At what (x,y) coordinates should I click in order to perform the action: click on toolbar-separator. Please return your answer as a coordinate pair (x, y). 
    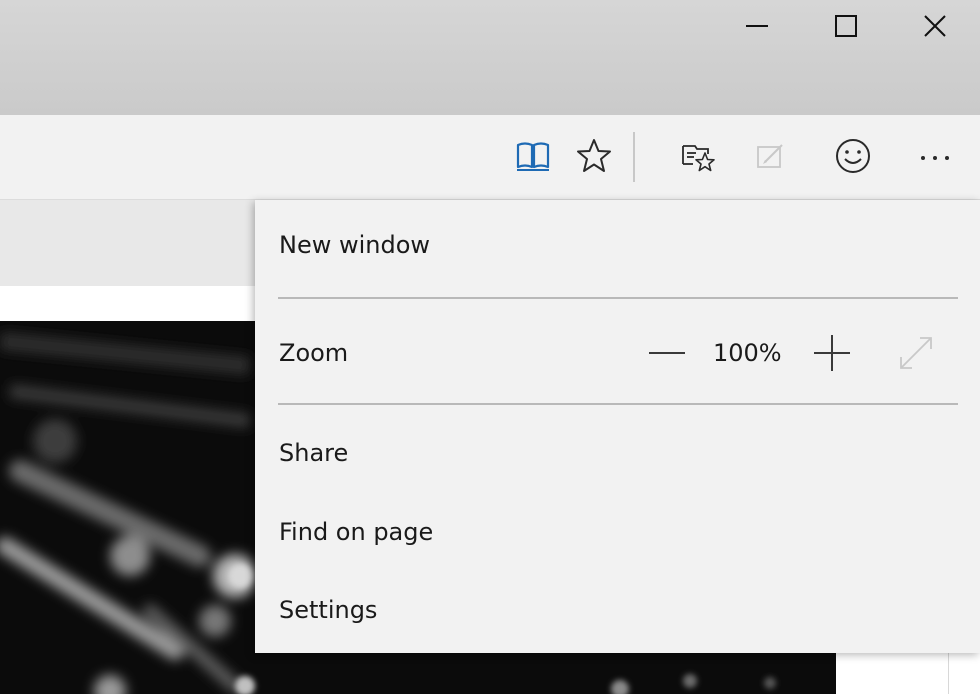
    Looking at the image, I should click on (634, 157).